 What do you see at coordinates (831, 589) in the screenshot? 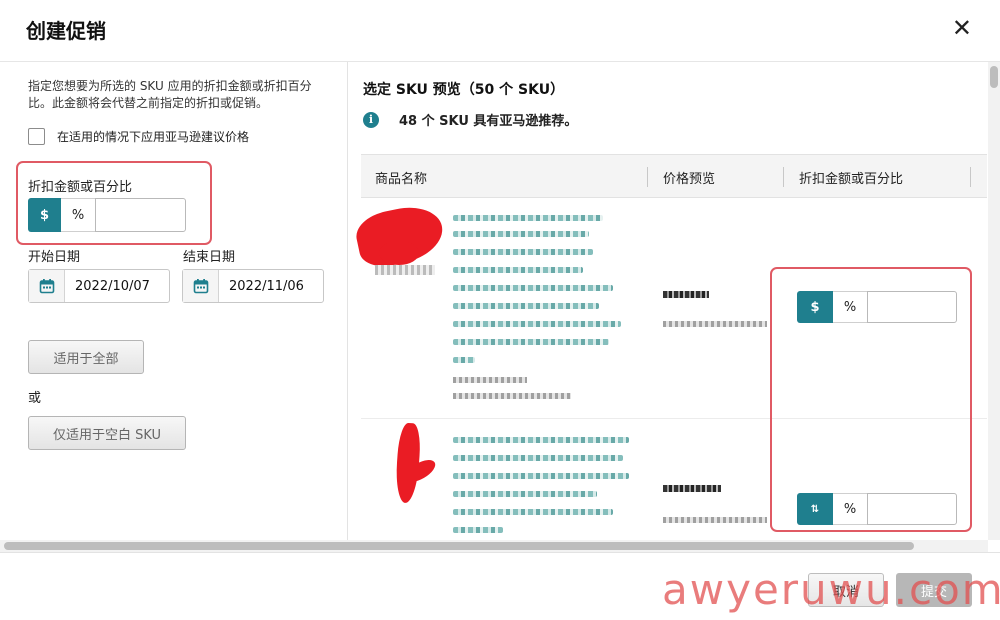
I see `watermark-text: awyeruwu.com` at bounding box center [831, 589].